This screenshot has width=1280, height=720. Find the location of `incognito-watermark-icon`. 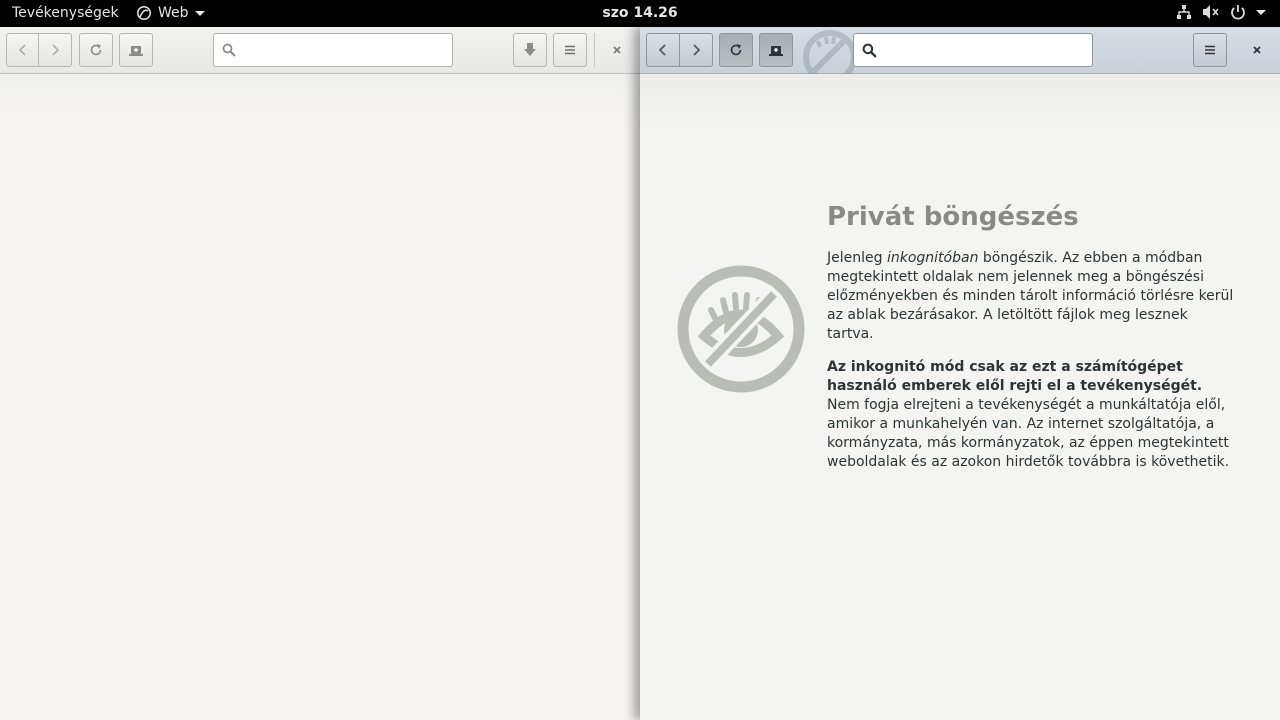

incognito-watermark-icon is located at coordinates (829, 50).